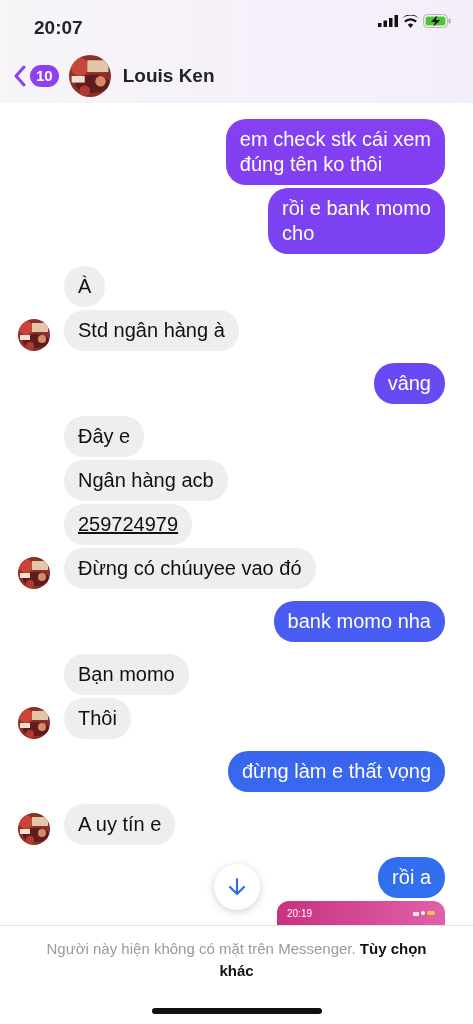  What do you see at coordinates (128, 524) in the screenshot?
I see `message-bubble: 259724979` at bounding box center [128, 524].